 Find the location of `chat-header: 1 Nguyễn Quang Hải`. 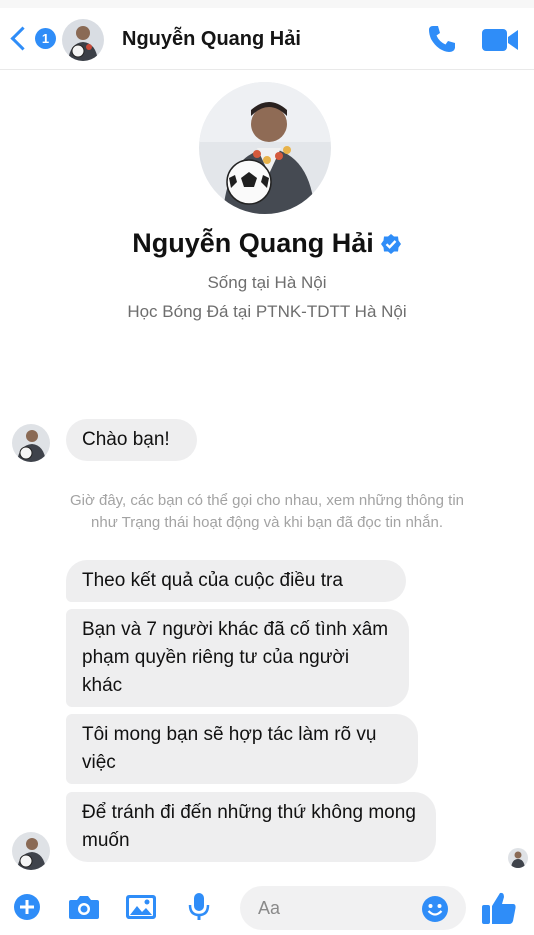

chat-header: 1 Nguyễn Quang Hải is located at coordinates (267, 39).